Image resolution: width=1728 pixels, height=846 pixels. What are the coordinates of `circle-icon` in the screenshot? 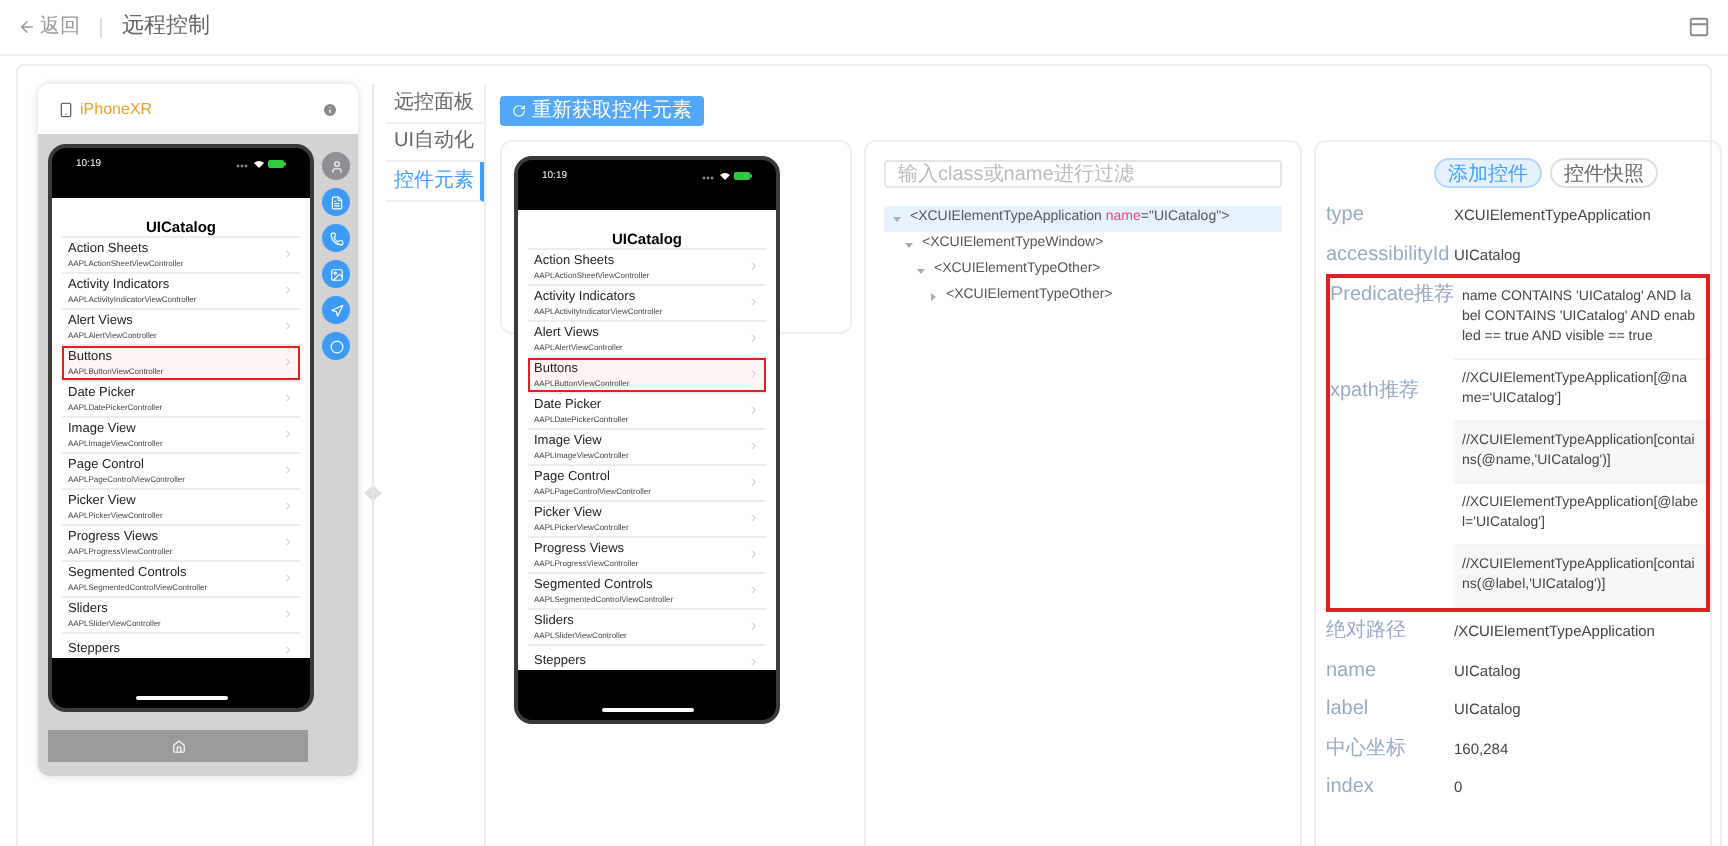 It's located at (336, 346).